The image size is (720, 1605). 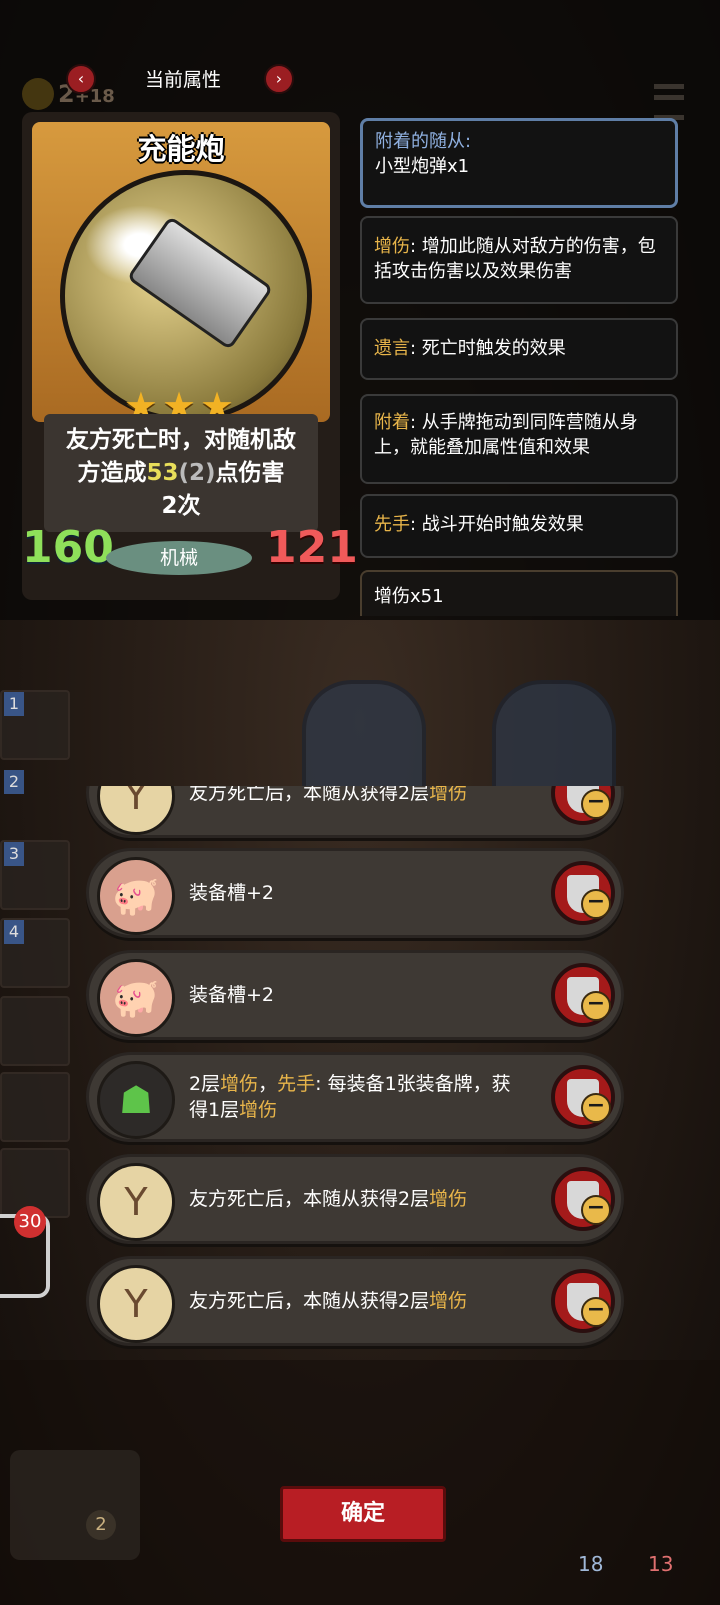 What do you see at coordinates (81, 79) in the screenshot?
I see `prev-arrow-button: ‹` at bounding box center [81, 79].